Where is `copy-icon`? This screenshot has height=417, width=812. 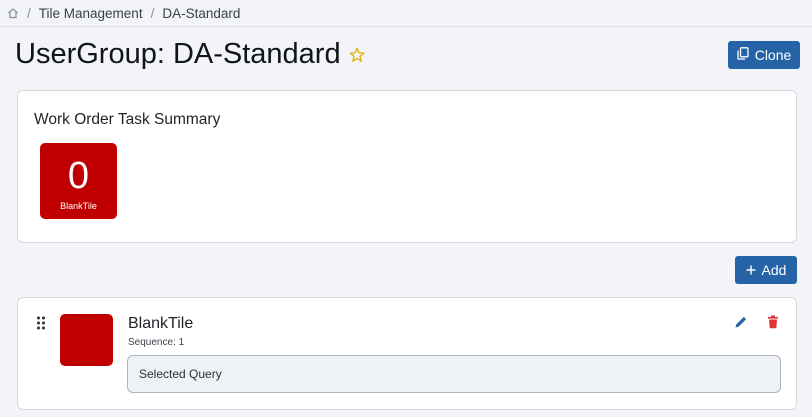
copy-icon is located at coordinates (743, 55).